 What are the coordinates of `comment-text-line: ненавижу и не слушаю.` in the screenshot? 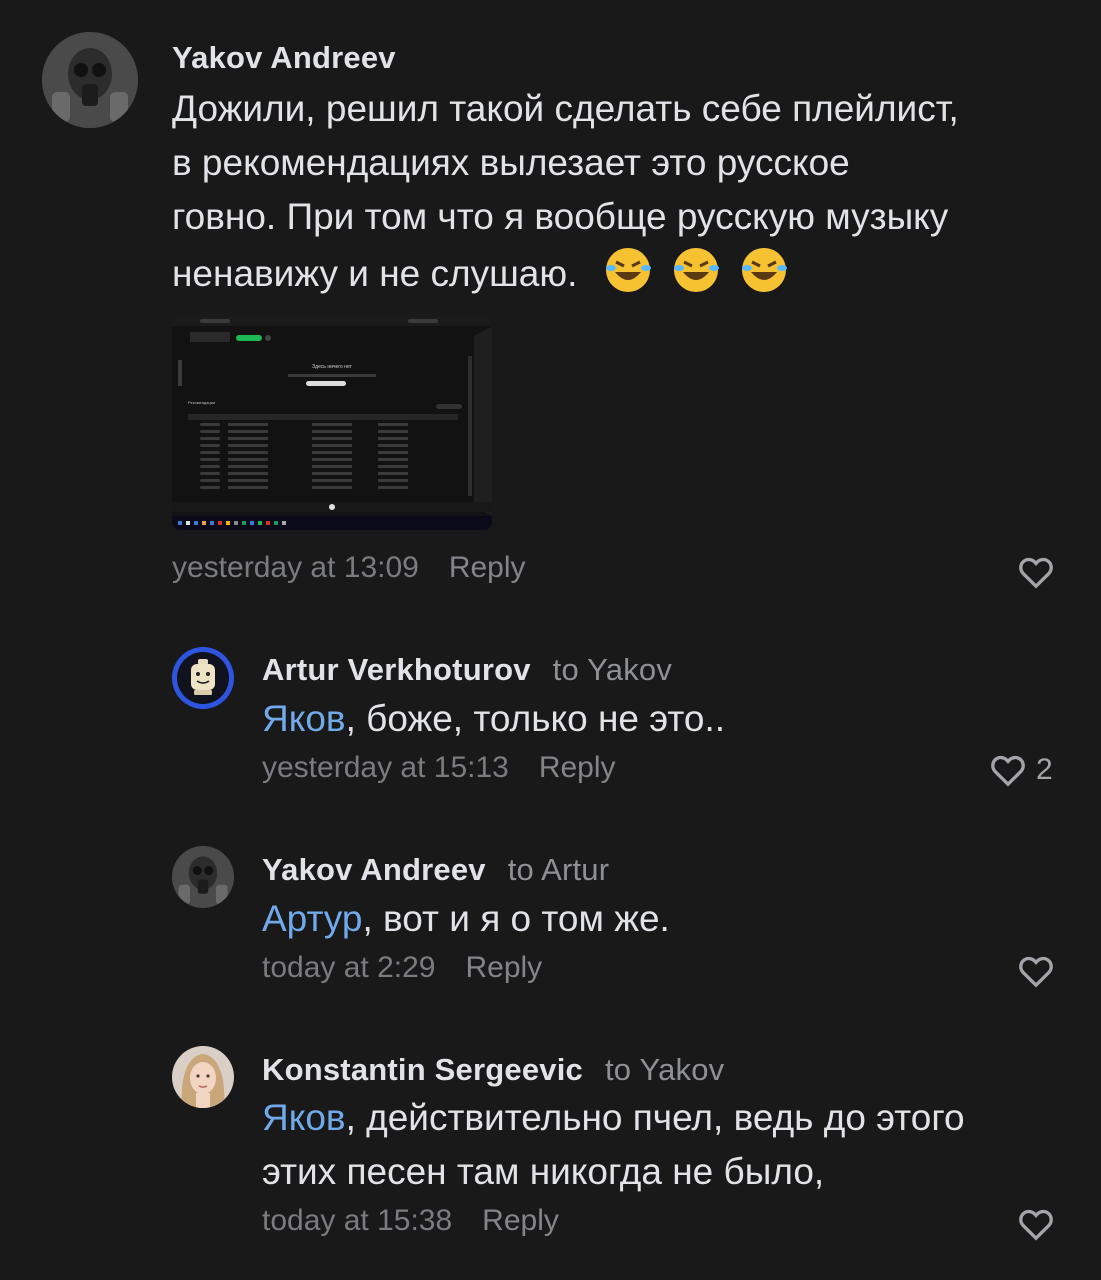 It's located at (622, 272).